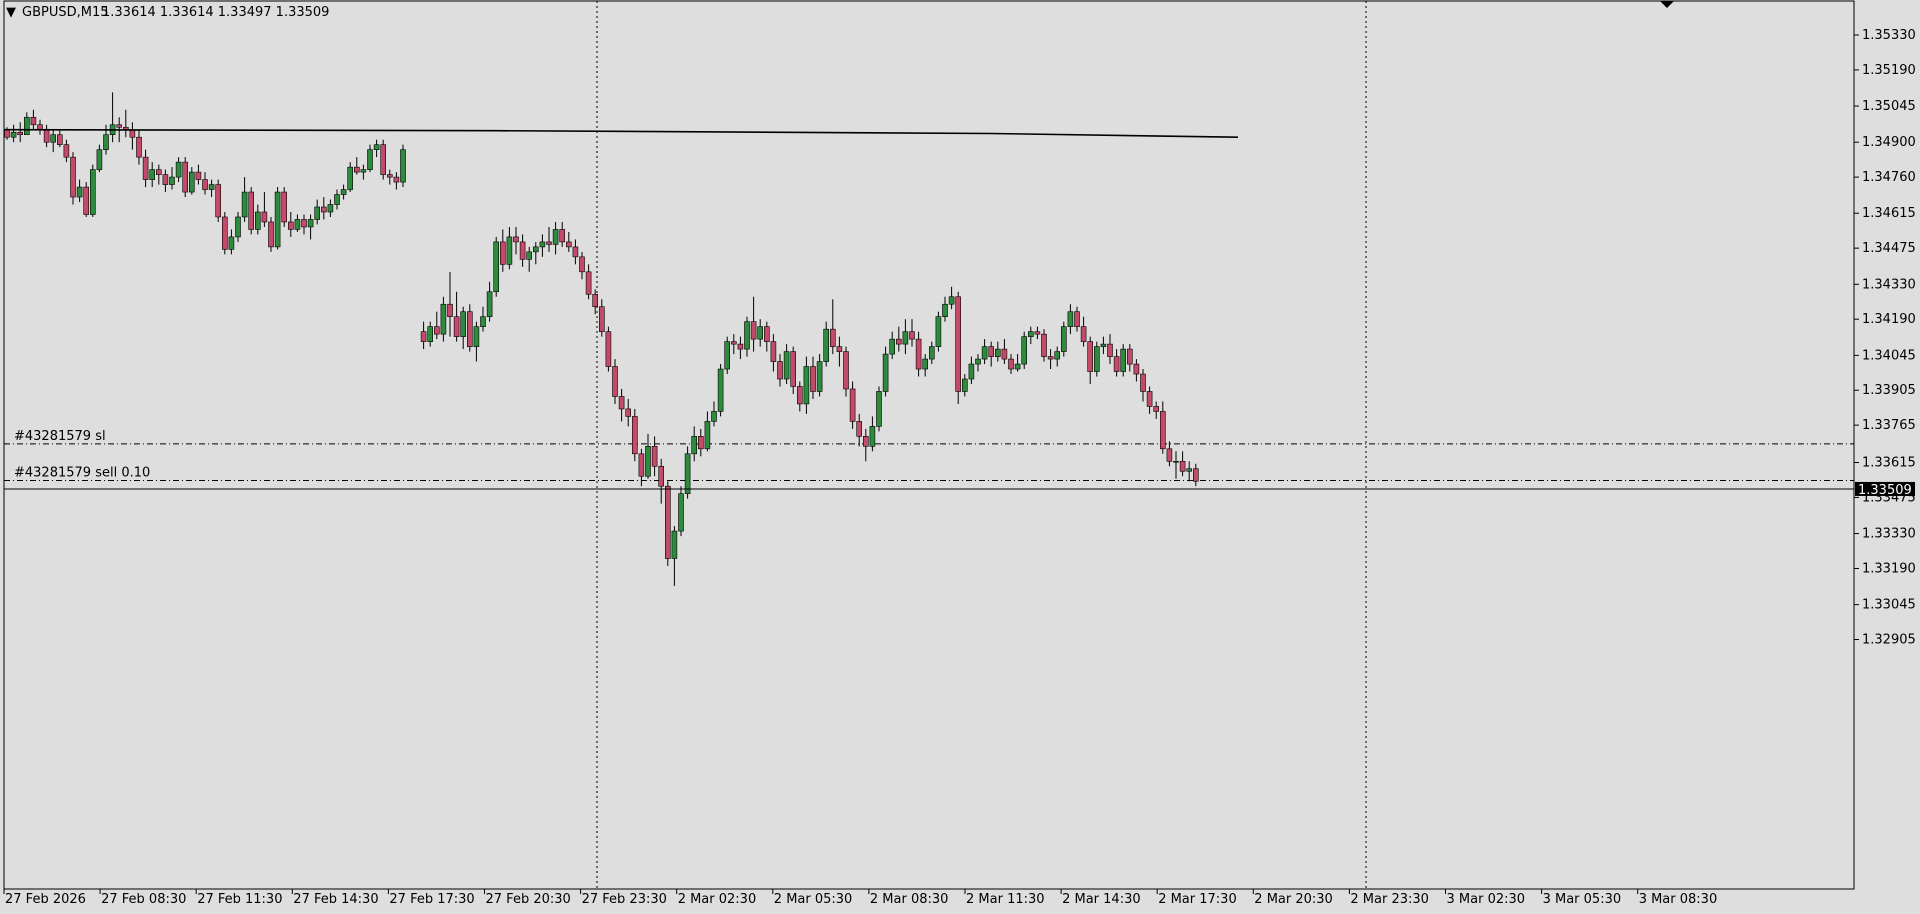  What do you see at coordinates (909, 899) in the screenshot?
I see `x-tick-label: 2 Mar 08:30` at bounding box center [909, 899].